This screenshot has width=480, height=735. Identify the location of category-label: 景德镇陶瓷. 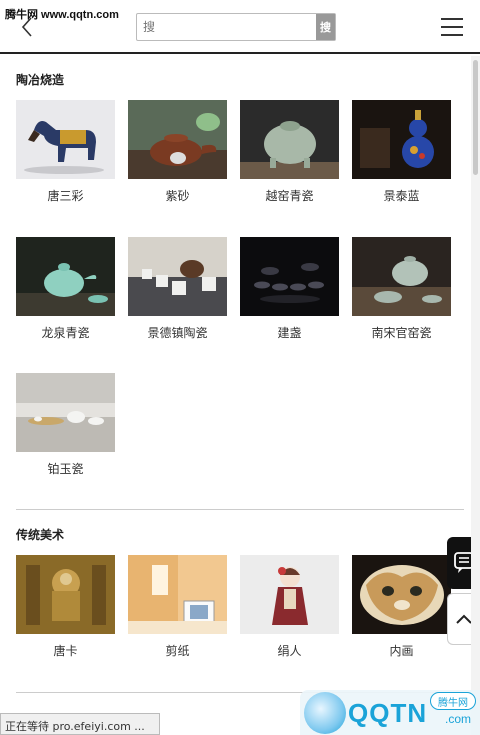
(177, 333).